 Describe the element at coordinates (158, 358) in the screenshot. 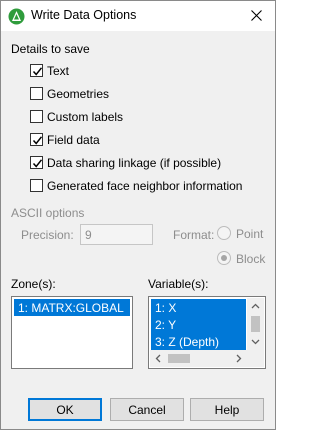

I see `scroll-left-icon` at that location.